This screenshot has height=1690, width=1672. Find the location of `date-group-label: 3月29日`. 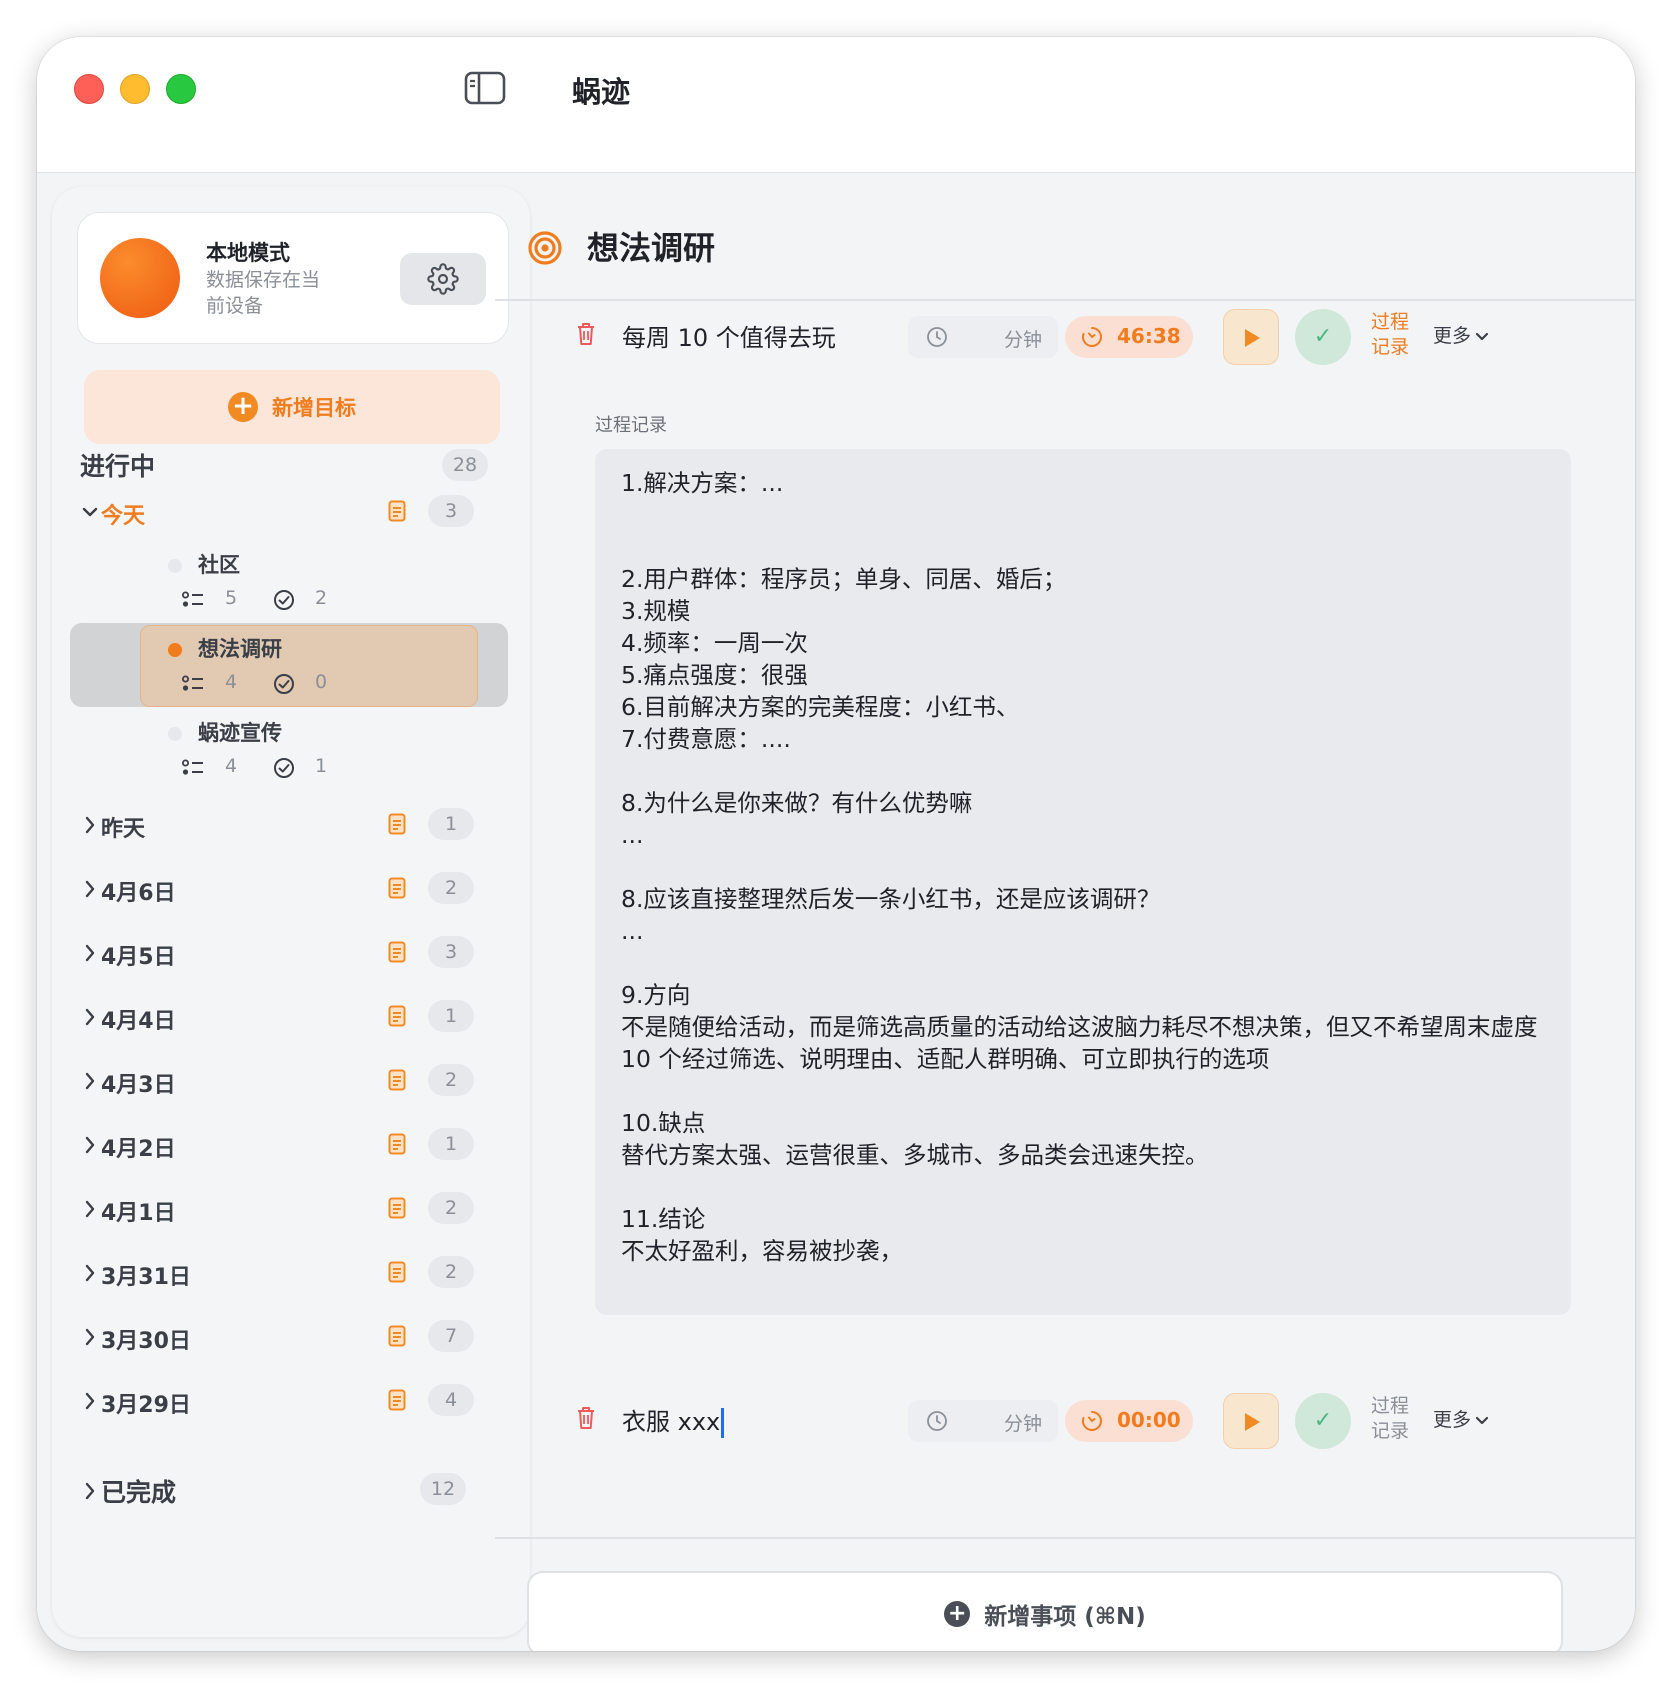

date-group-label: 3月29日 is located at coordinates (146, 1405).